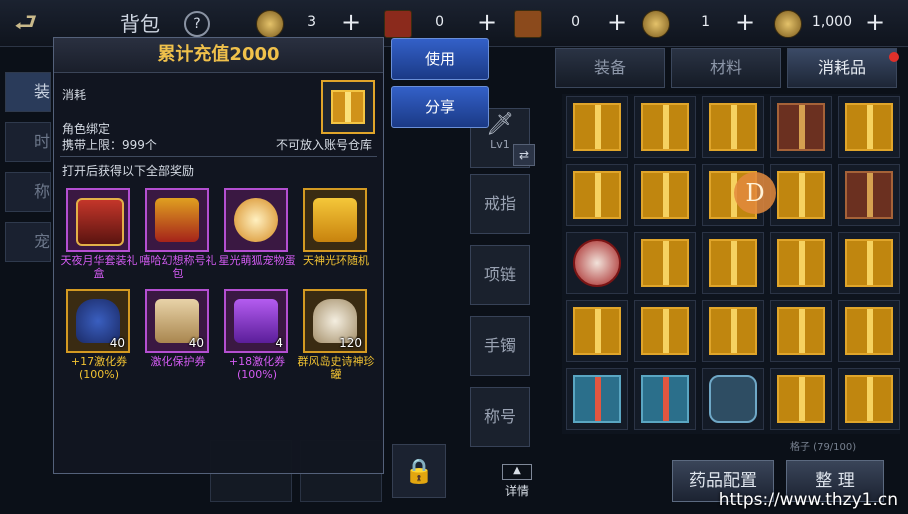  Describe the element at coordinates (440, 59) in the screenshot. I see `use-button: 使用` at that location.